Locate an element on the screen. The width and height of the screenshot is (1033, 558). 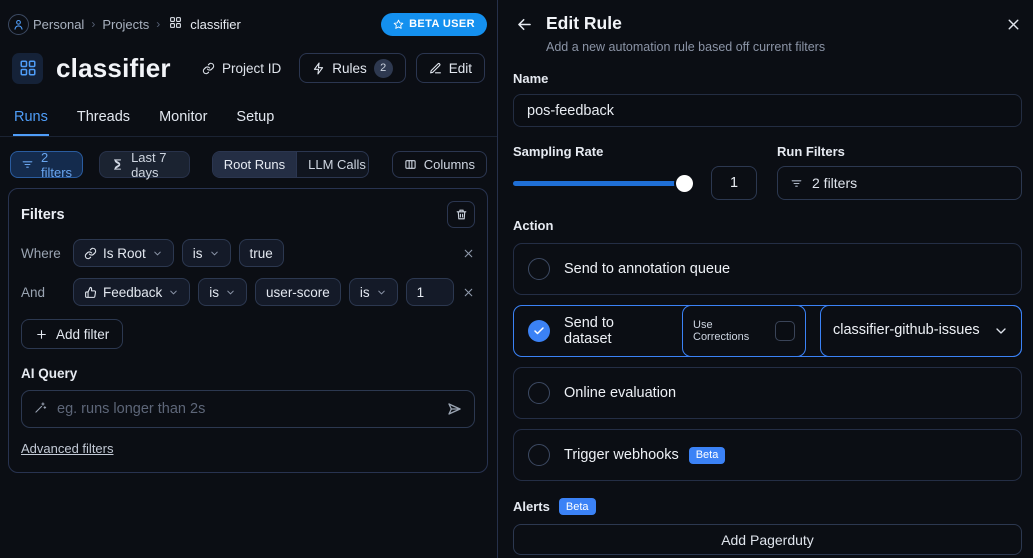
user-icon is located at coordinates (18, 24).